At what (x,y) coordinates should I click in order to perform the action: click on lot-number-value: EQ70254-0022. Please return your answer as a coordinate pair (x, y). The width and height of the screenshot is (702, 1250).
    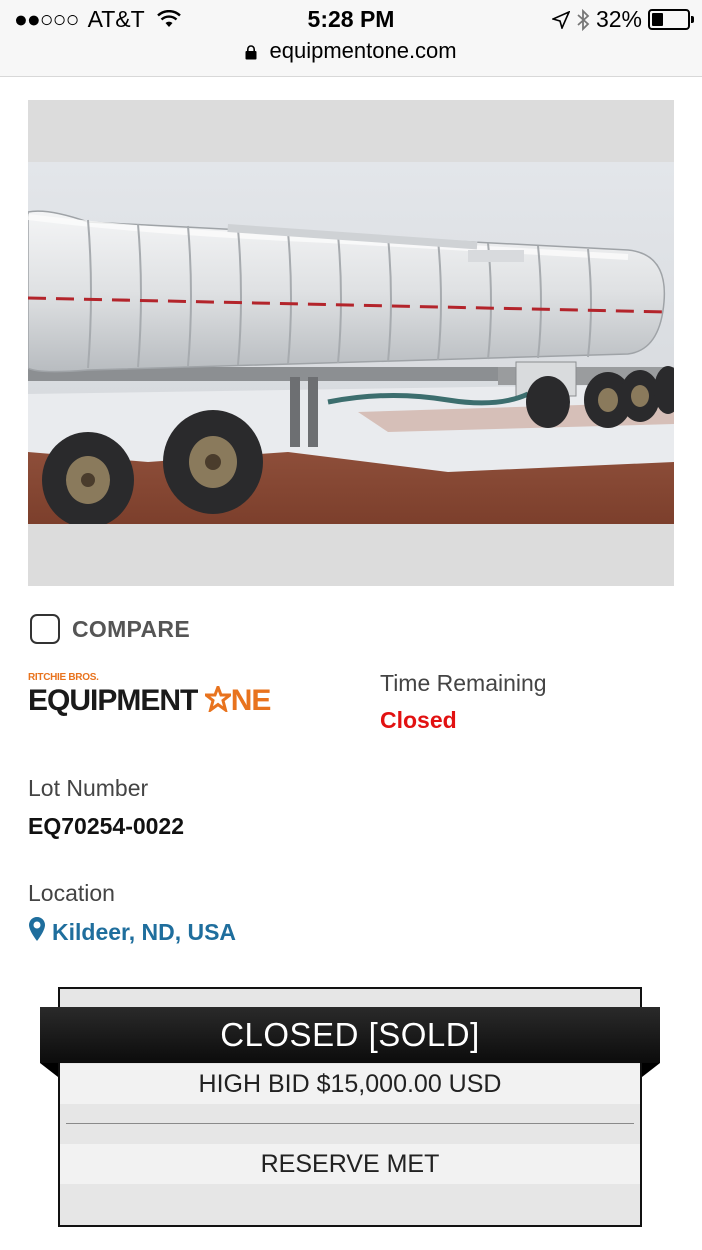
    Looking at the image, I should click on (106, 826).